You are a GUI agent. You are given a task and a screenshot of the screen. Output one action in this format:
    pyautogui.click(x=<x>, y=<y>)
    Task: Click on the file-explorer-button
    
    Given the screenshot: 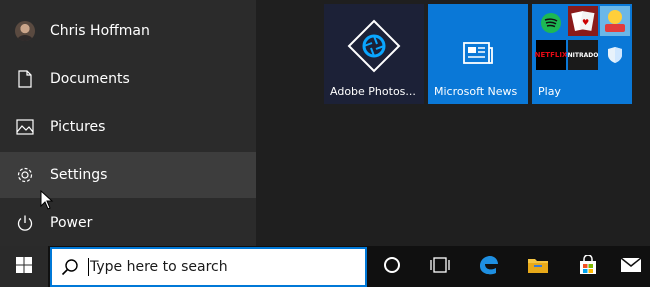 What is the action you would take?
    pyautogui.click(x=538, y=266)
    